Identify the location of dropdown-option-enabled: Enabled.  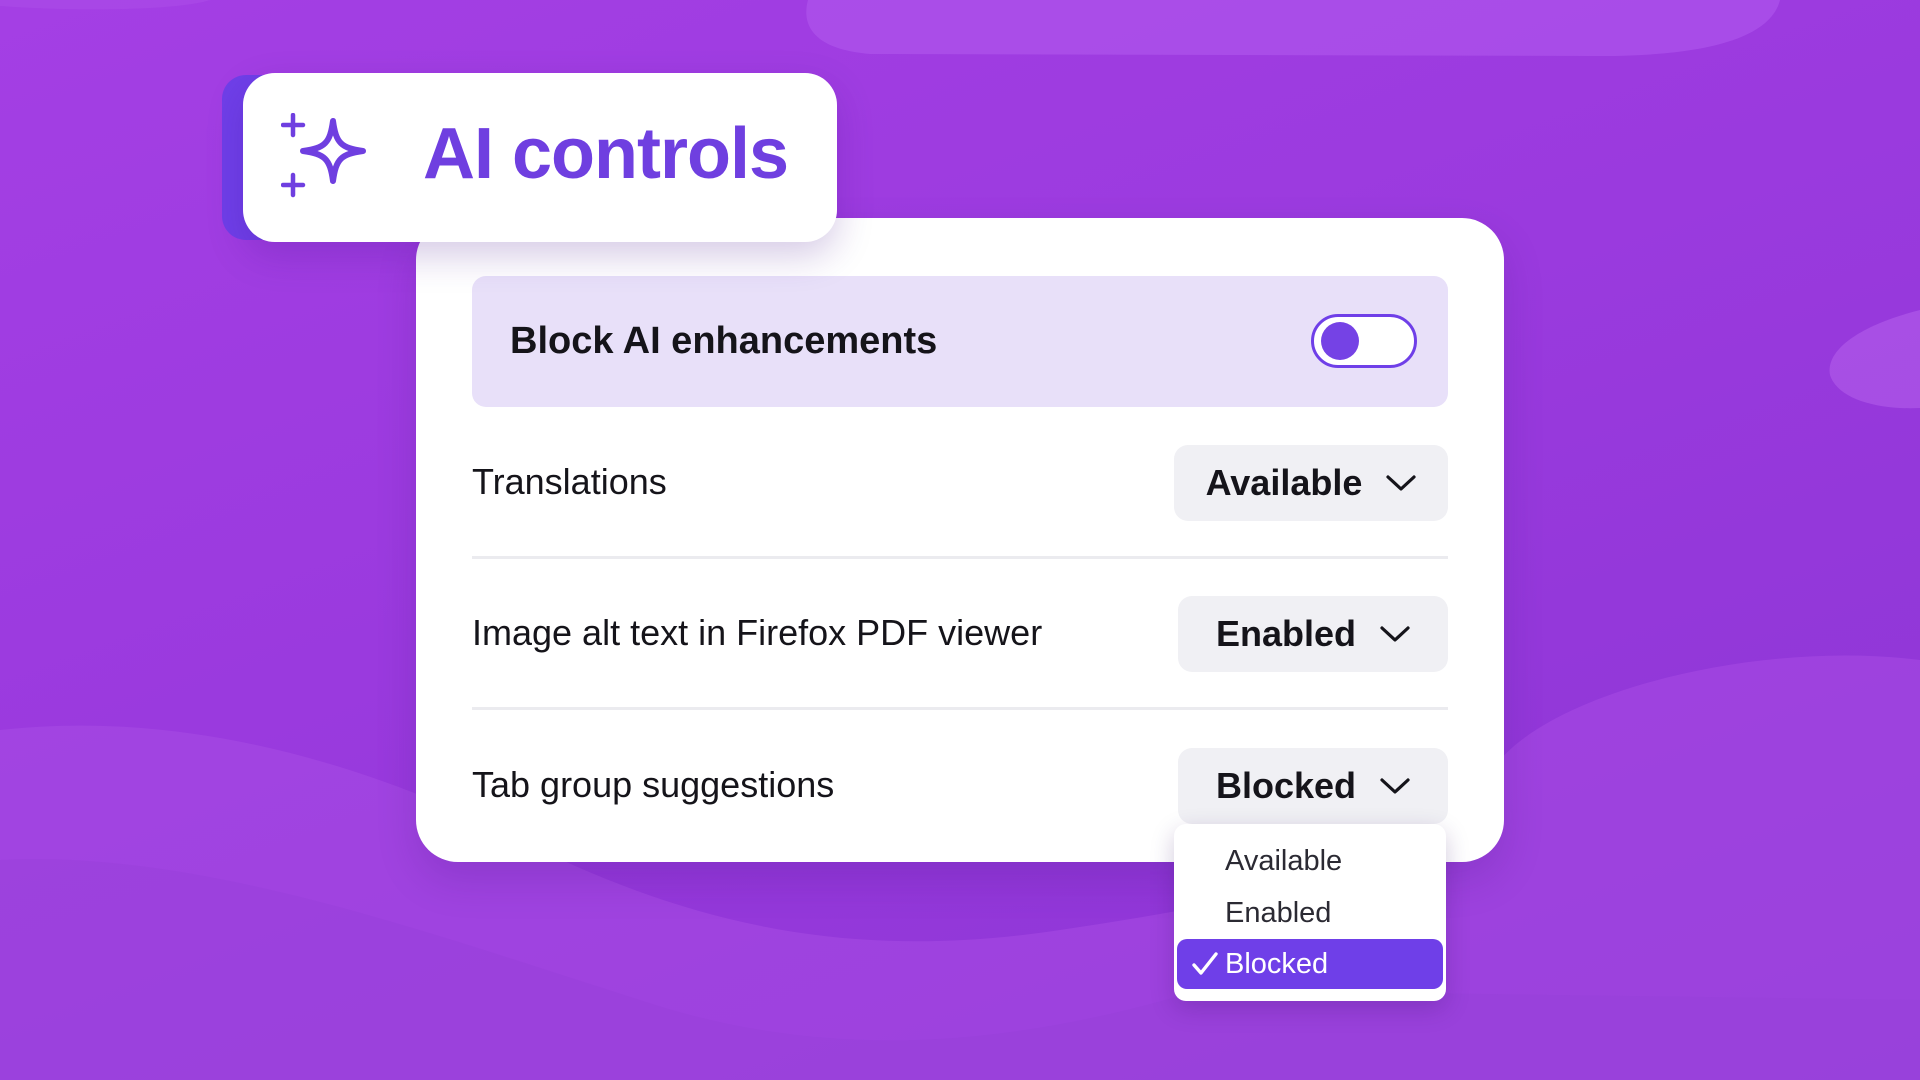
(1310, 913).